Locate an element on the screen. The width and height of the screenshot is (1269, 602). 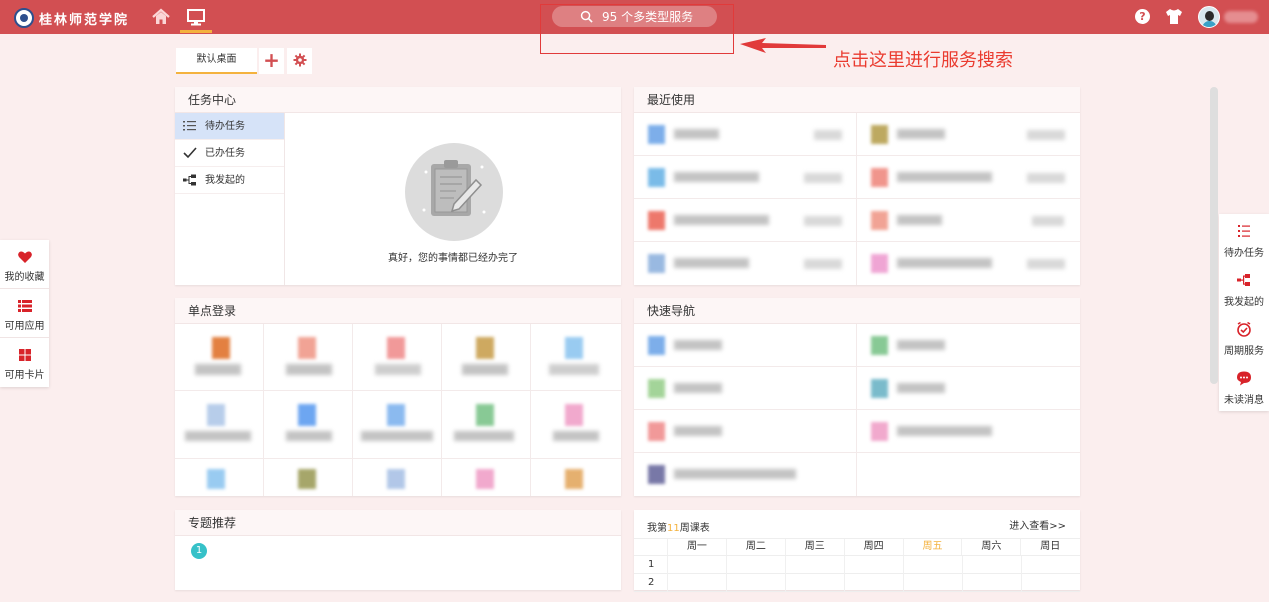
school-name: 桂林师范学院 is located at coordinates (84, 20).